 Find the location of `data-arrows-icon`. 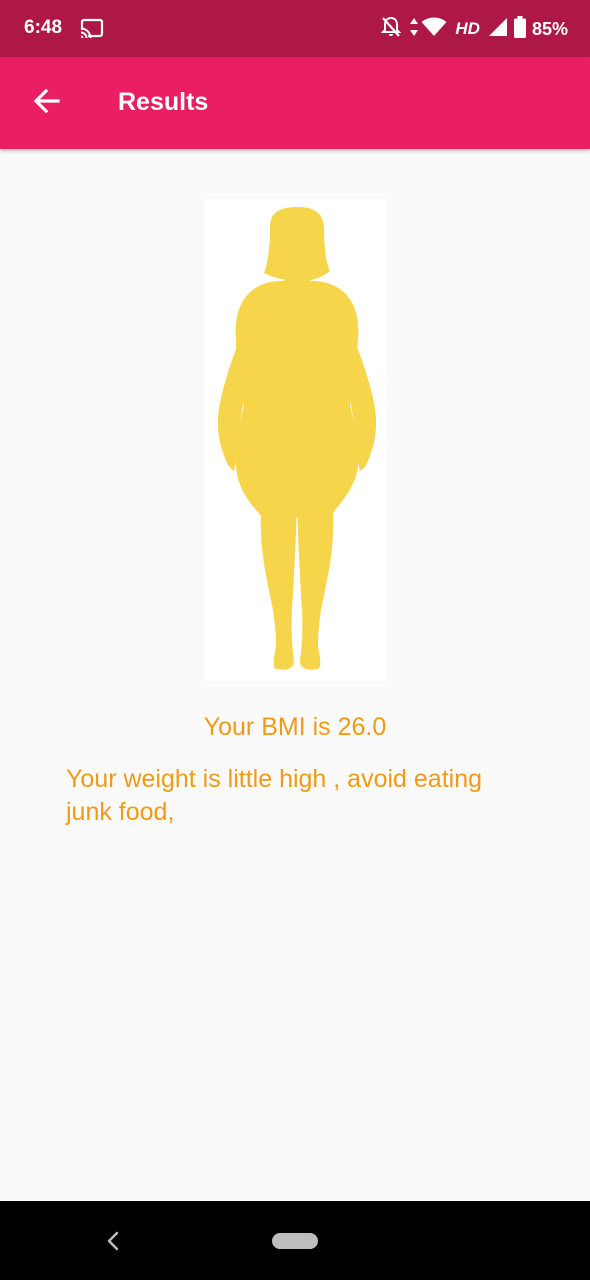

data-arrows-icon is located at coordinates (414, 29).